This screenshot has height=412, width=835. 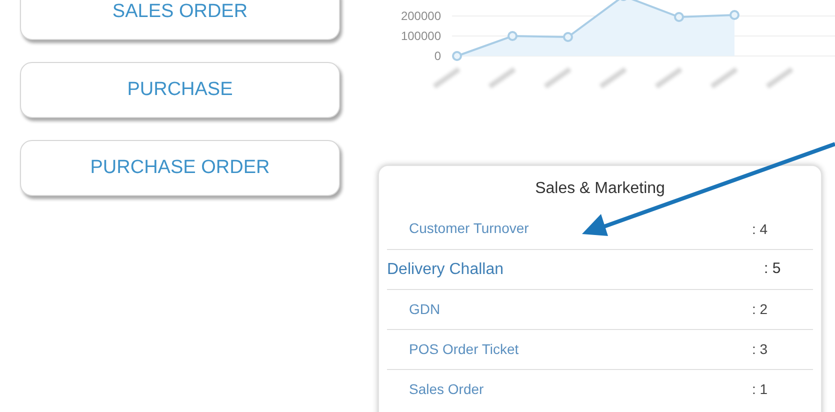 What do you see at coordinates (760, 349) in the screenshot?
I see `report-count: : 3` at bounding box center [760, 349].